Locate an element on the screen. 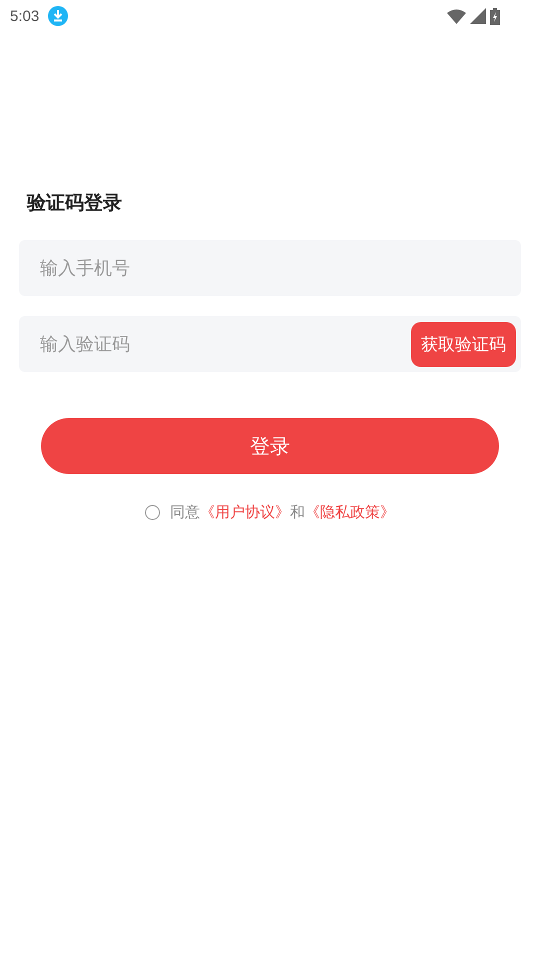 This screenshot has height=960, width=540. login-button: 登录 is located at coordinates (270, 446).